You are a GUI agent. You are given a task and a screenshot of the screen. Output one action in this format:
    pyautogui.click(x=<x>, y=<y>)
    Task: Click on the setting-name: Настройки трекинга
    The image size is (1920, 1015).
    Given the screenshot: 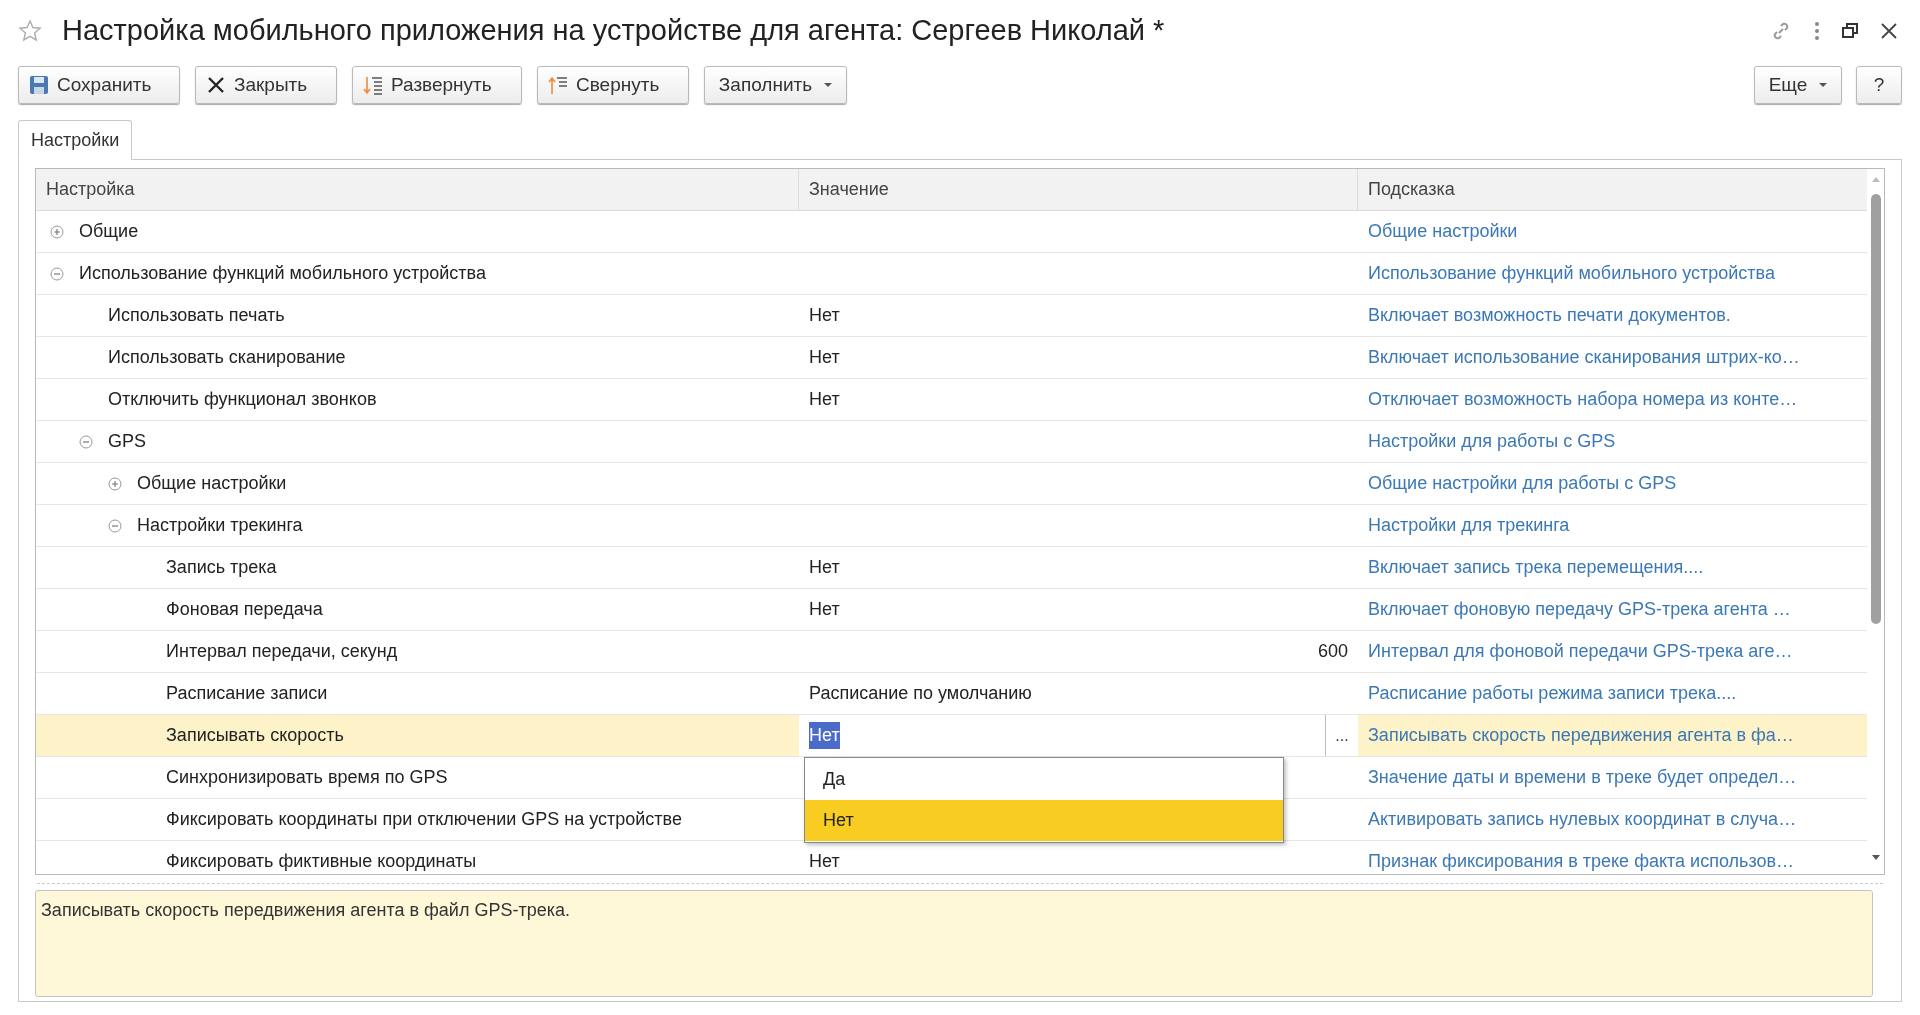 What is the action you would take?
    pyautogui.click(x=220, y=525)
    